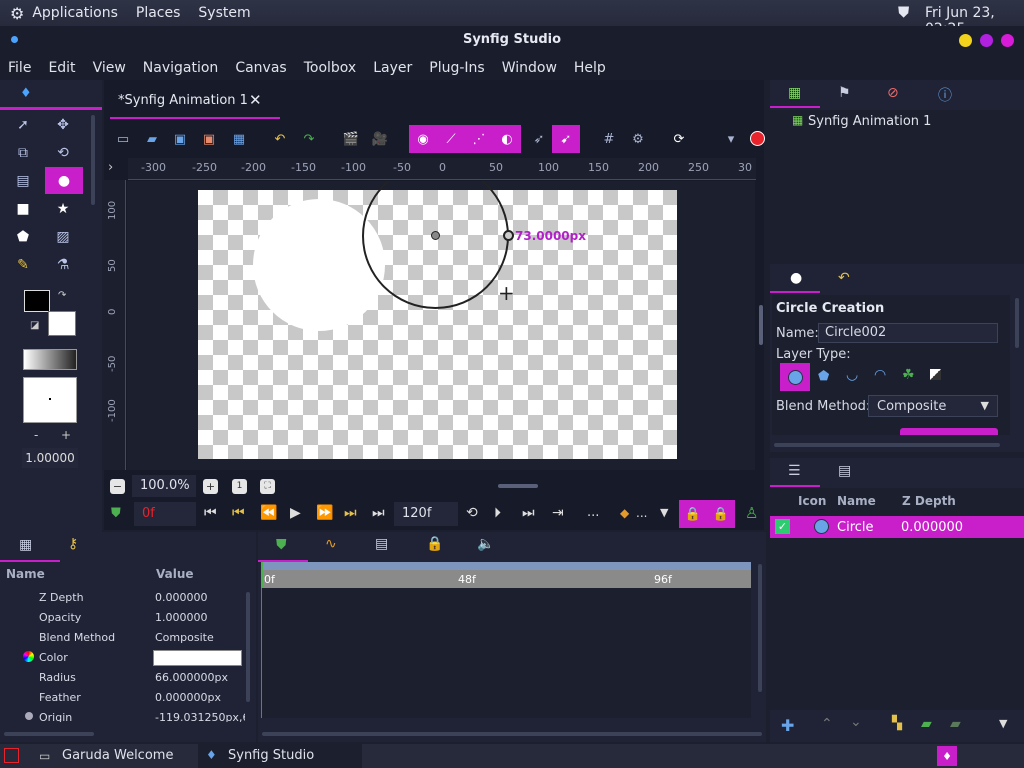 This screenshot has height=768, width=1024. What do you see at coordinates (887, 445) in the screenshot?
I see `tool-options-hscrollbar` at bounding box center [887, 445].